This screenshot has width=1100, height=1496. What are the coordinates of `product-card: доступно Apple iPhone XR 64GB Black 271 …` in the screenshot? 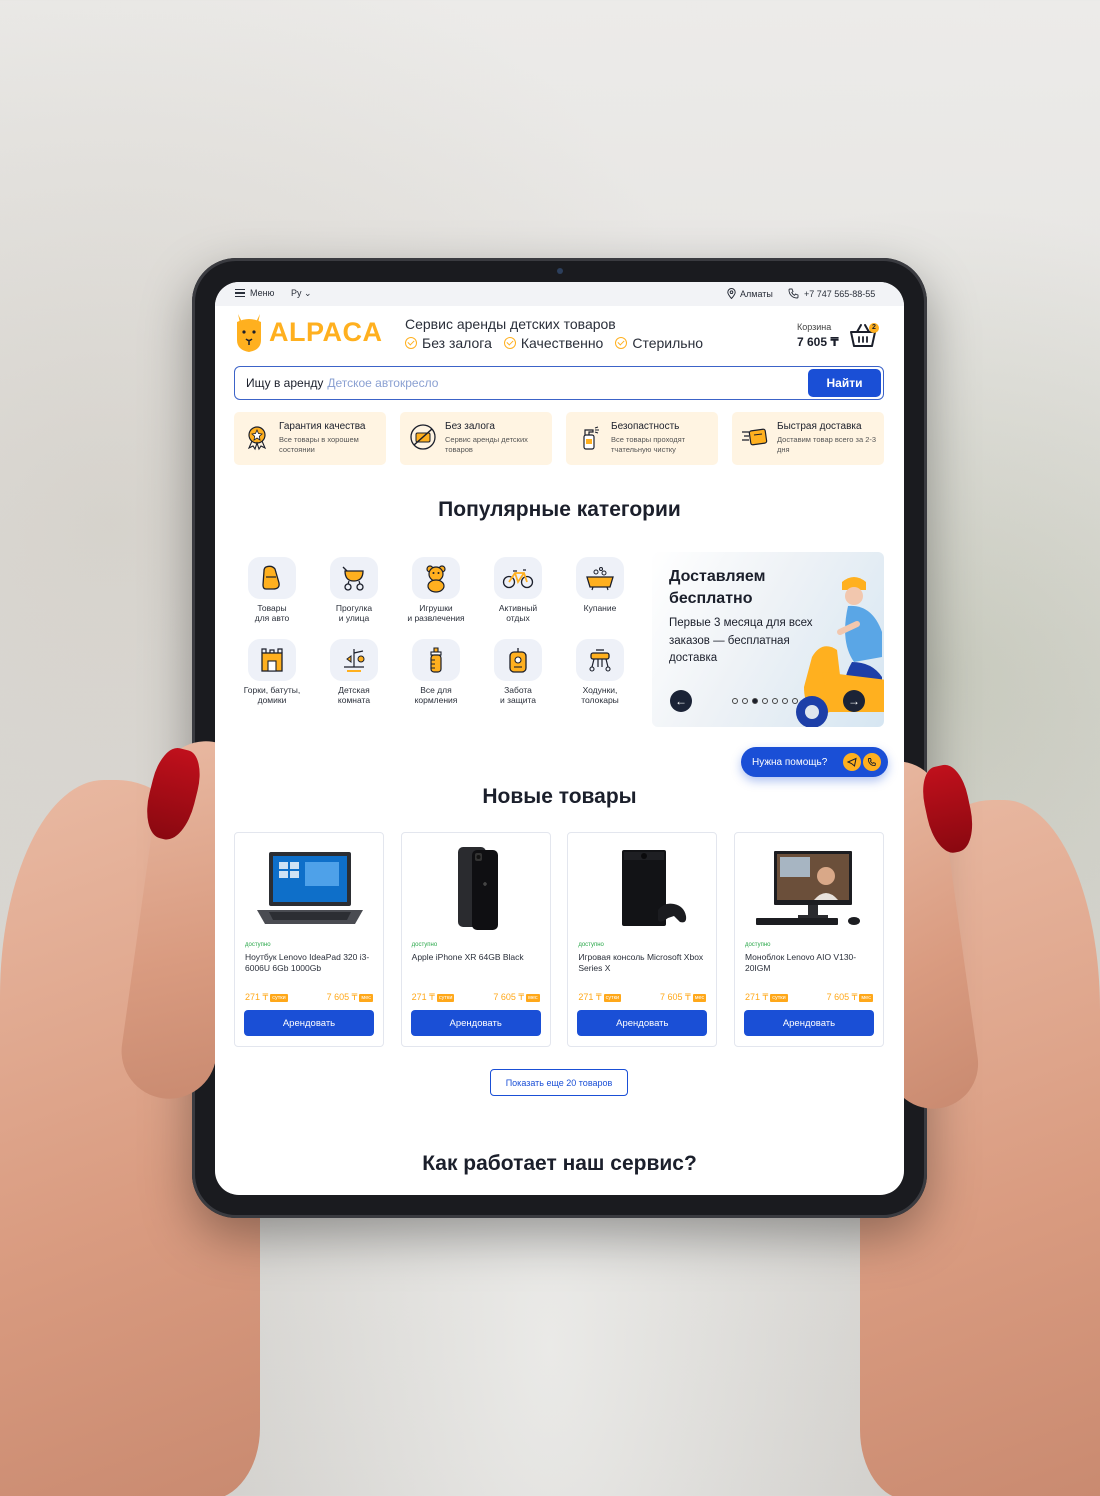 It's located at (475, 939).